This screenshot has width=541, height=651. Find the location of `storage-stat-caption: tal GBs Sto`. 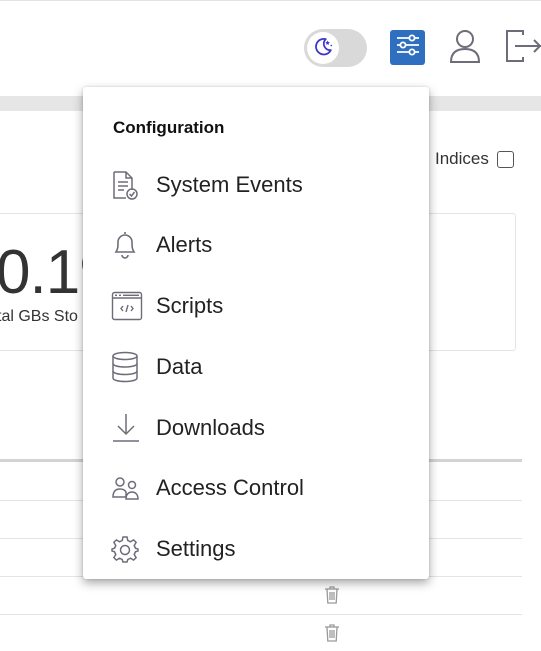

storage-stat-caption: tal GBs Sto is located at coordinates (39, 316).